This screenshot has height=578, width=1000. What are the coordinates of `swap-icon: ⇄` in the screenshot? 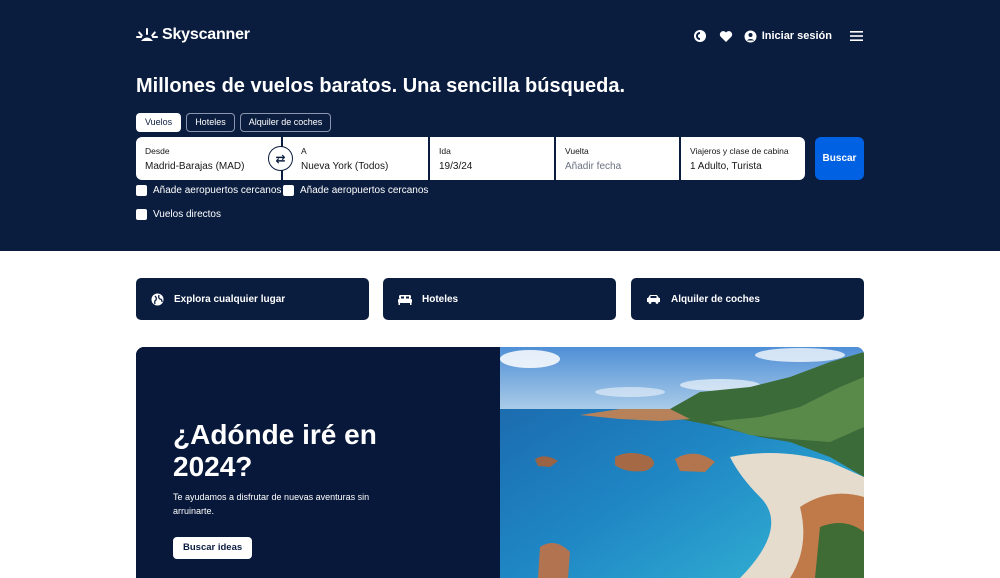 It's located at (280, 158).